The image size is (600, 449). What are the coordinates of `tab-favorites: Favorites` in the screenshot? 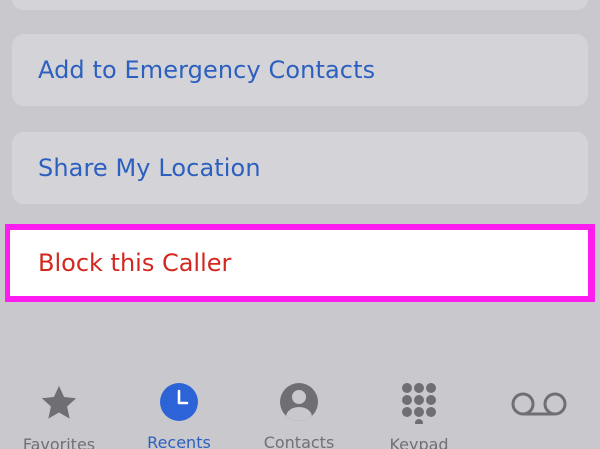 It's located at (59, 410).